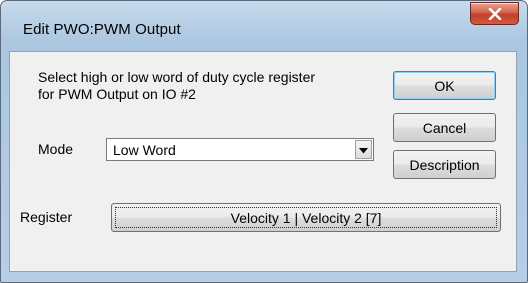 This screenshot has width=528, height=283. I want to click on register-label: Register, so click(46, 217).